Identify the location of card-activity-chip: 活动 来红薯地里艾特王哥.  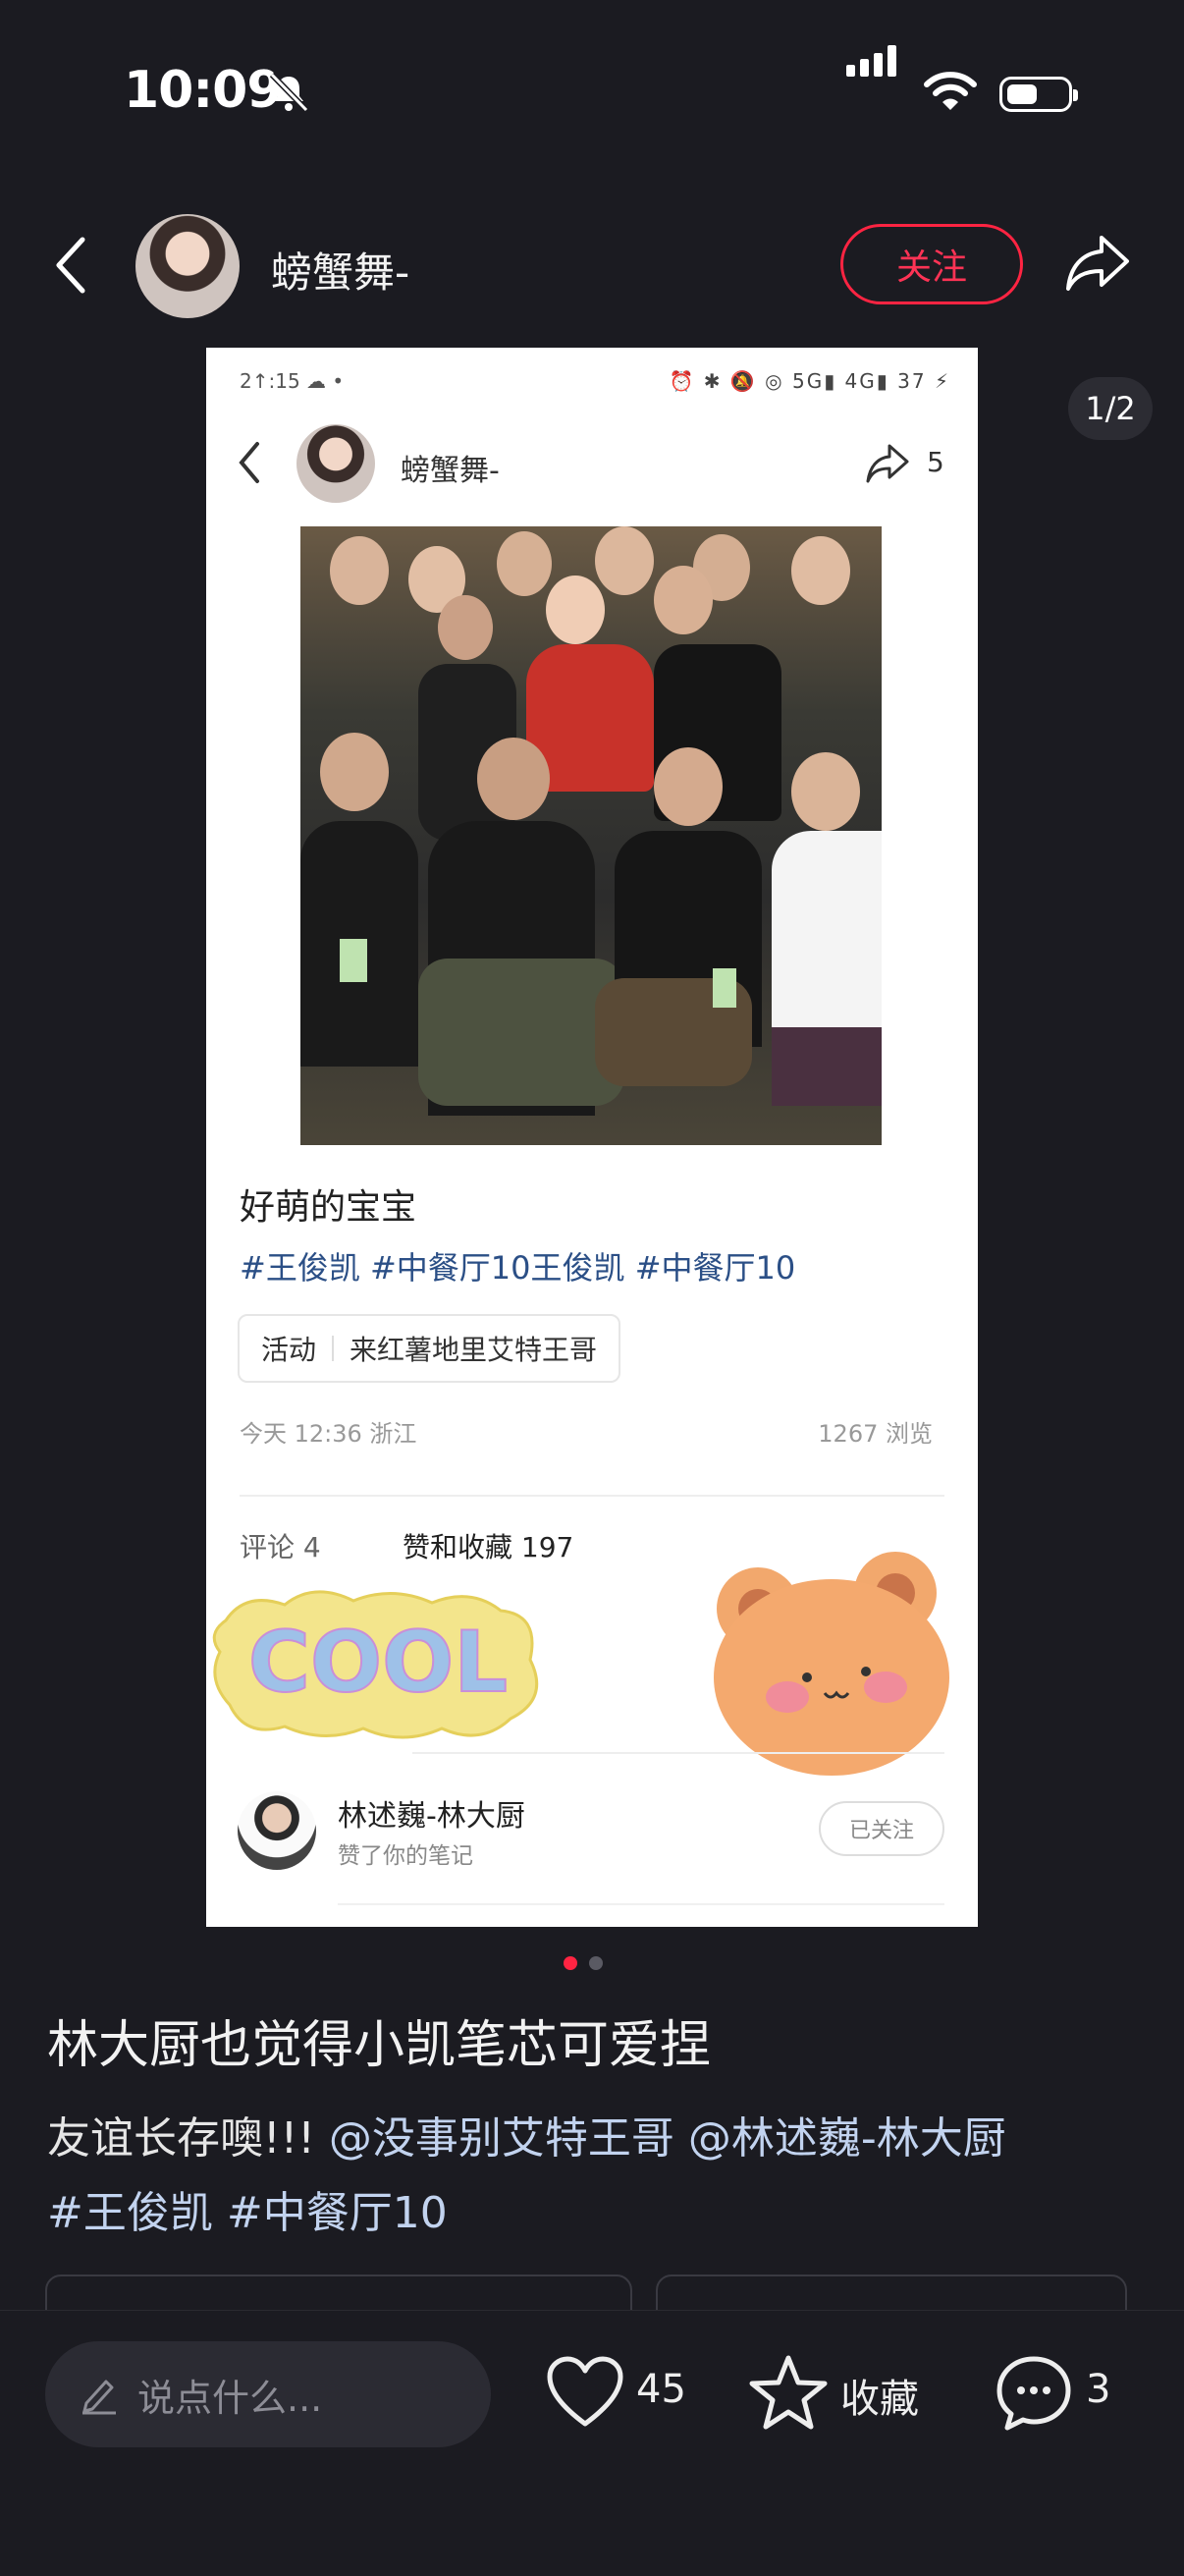
(429, 1348).